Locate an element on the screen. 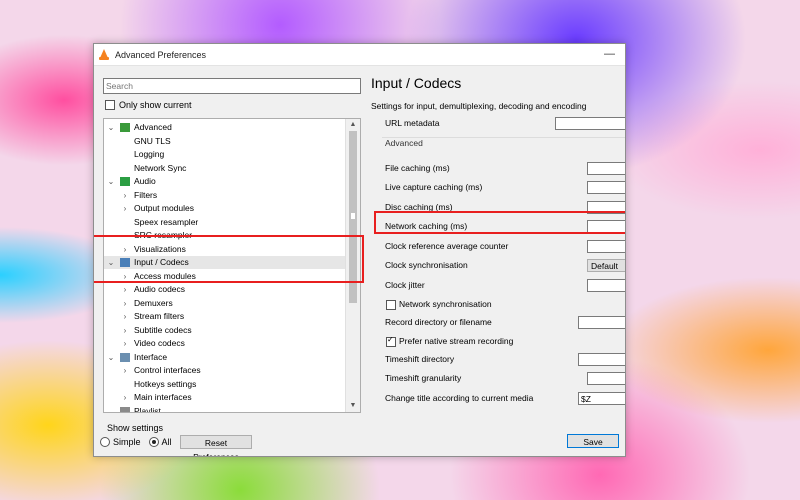 This screenshot has height=500, width=800. section-title: Input / Codecs is located at coordinates (416, 83).